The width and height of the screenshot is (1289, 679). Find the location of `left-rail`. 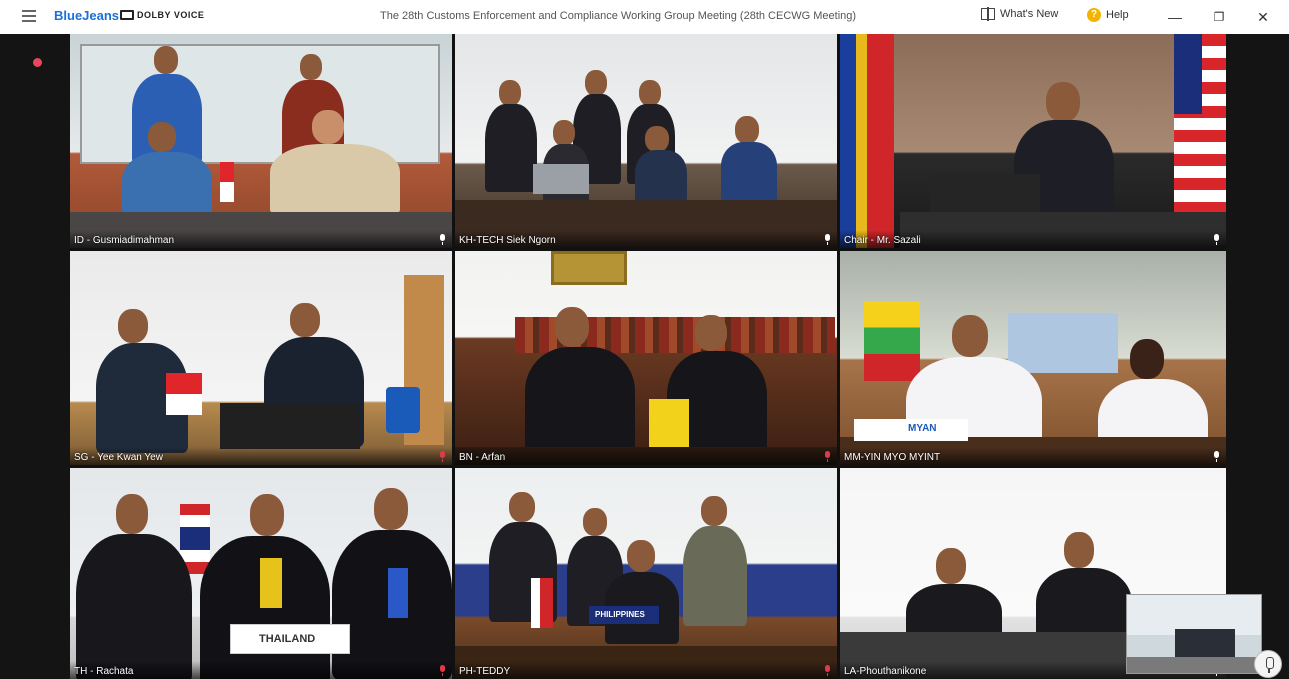

left-rail is located at coordinates (35, 356).